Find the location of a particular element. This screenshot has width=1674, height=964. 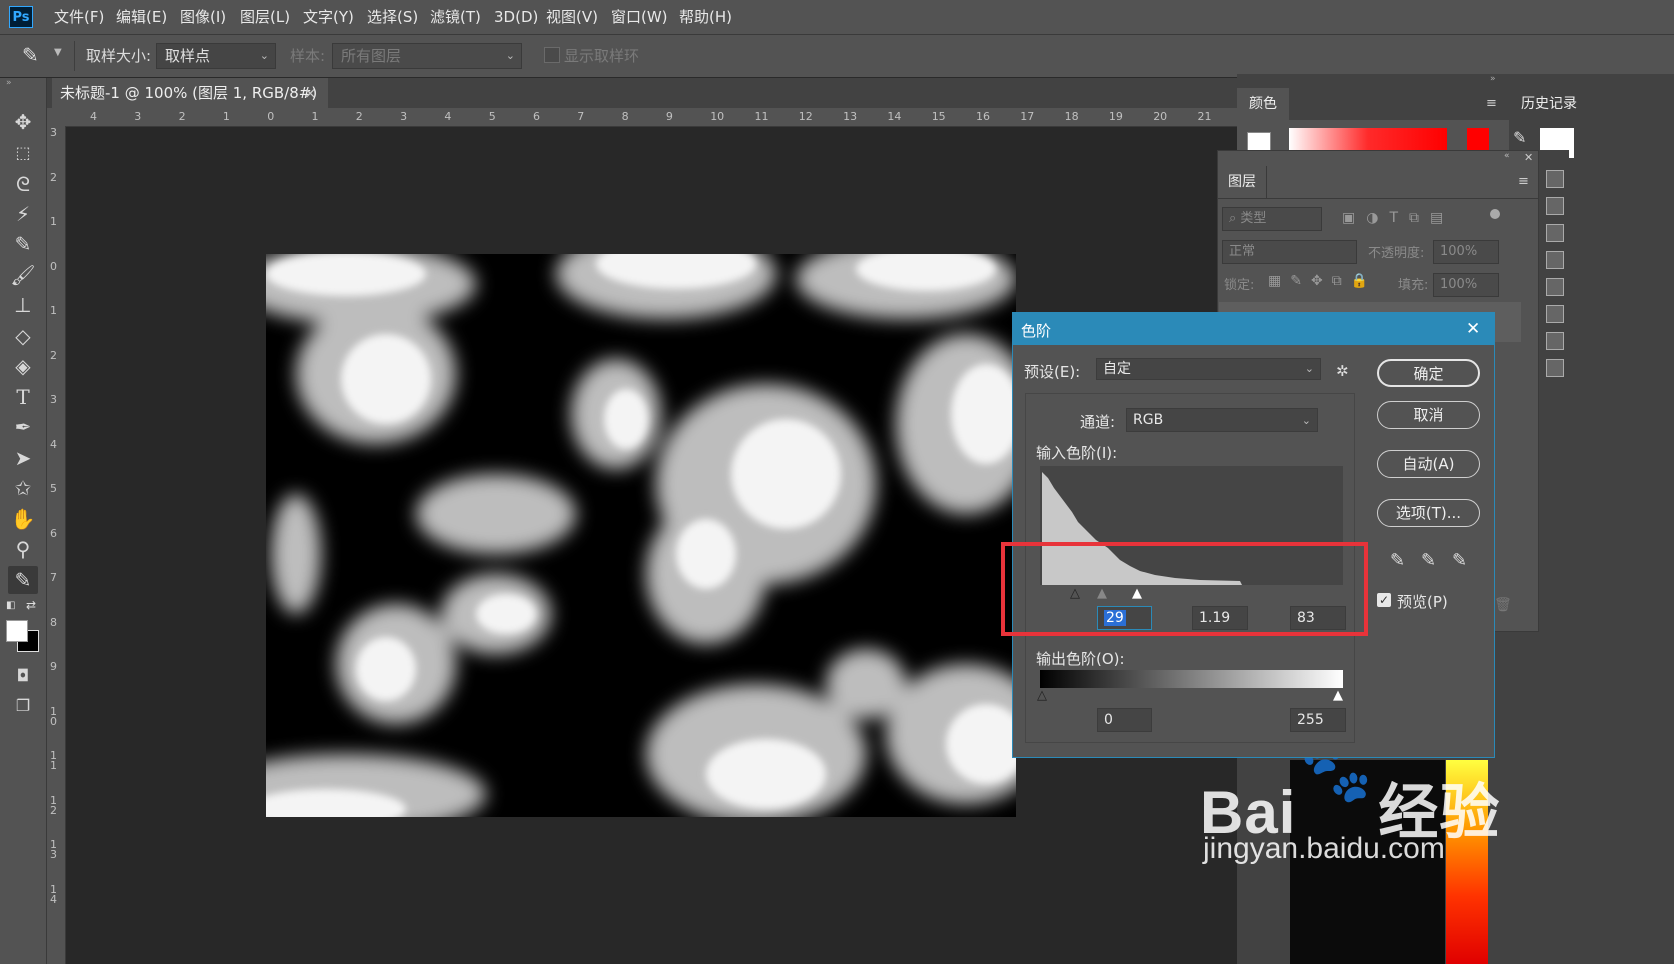

ruler-v-label: 7 is located at coordinates (53, 577).